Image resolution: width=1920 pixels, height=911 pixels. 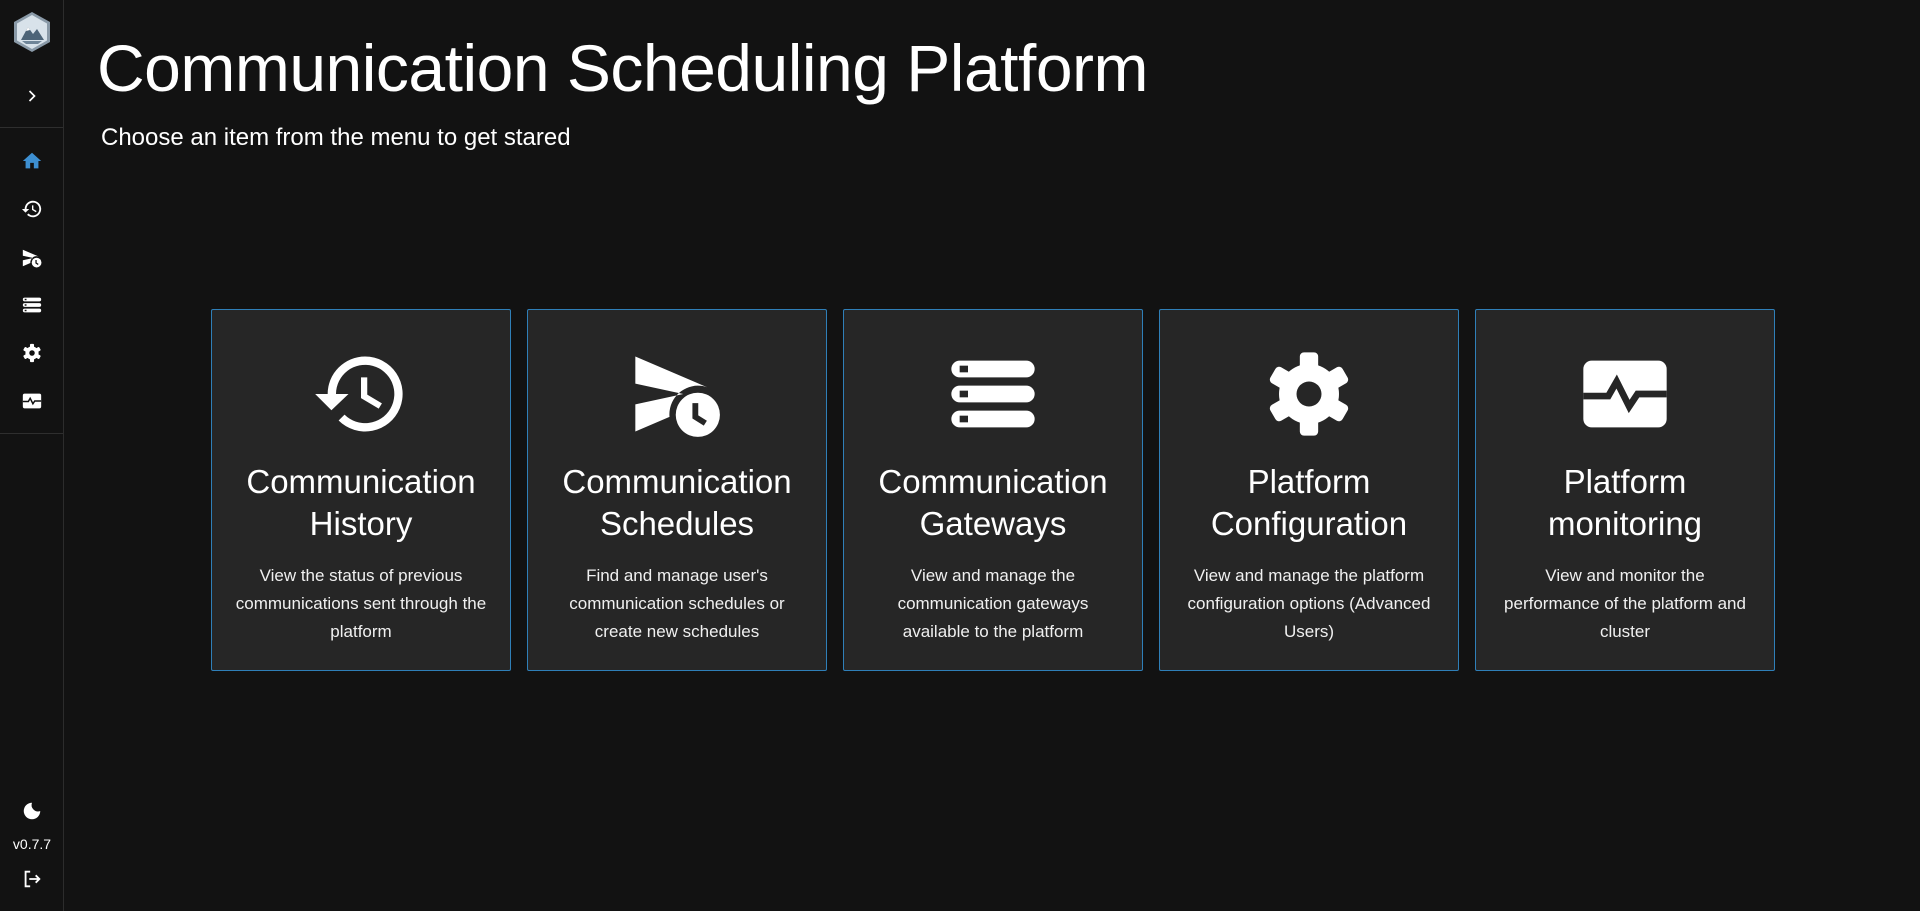 What do you see at coordinates (32, 455) in the screenshot?
I see `sidebar: v0.7.7` at bounding box center [32, 455].